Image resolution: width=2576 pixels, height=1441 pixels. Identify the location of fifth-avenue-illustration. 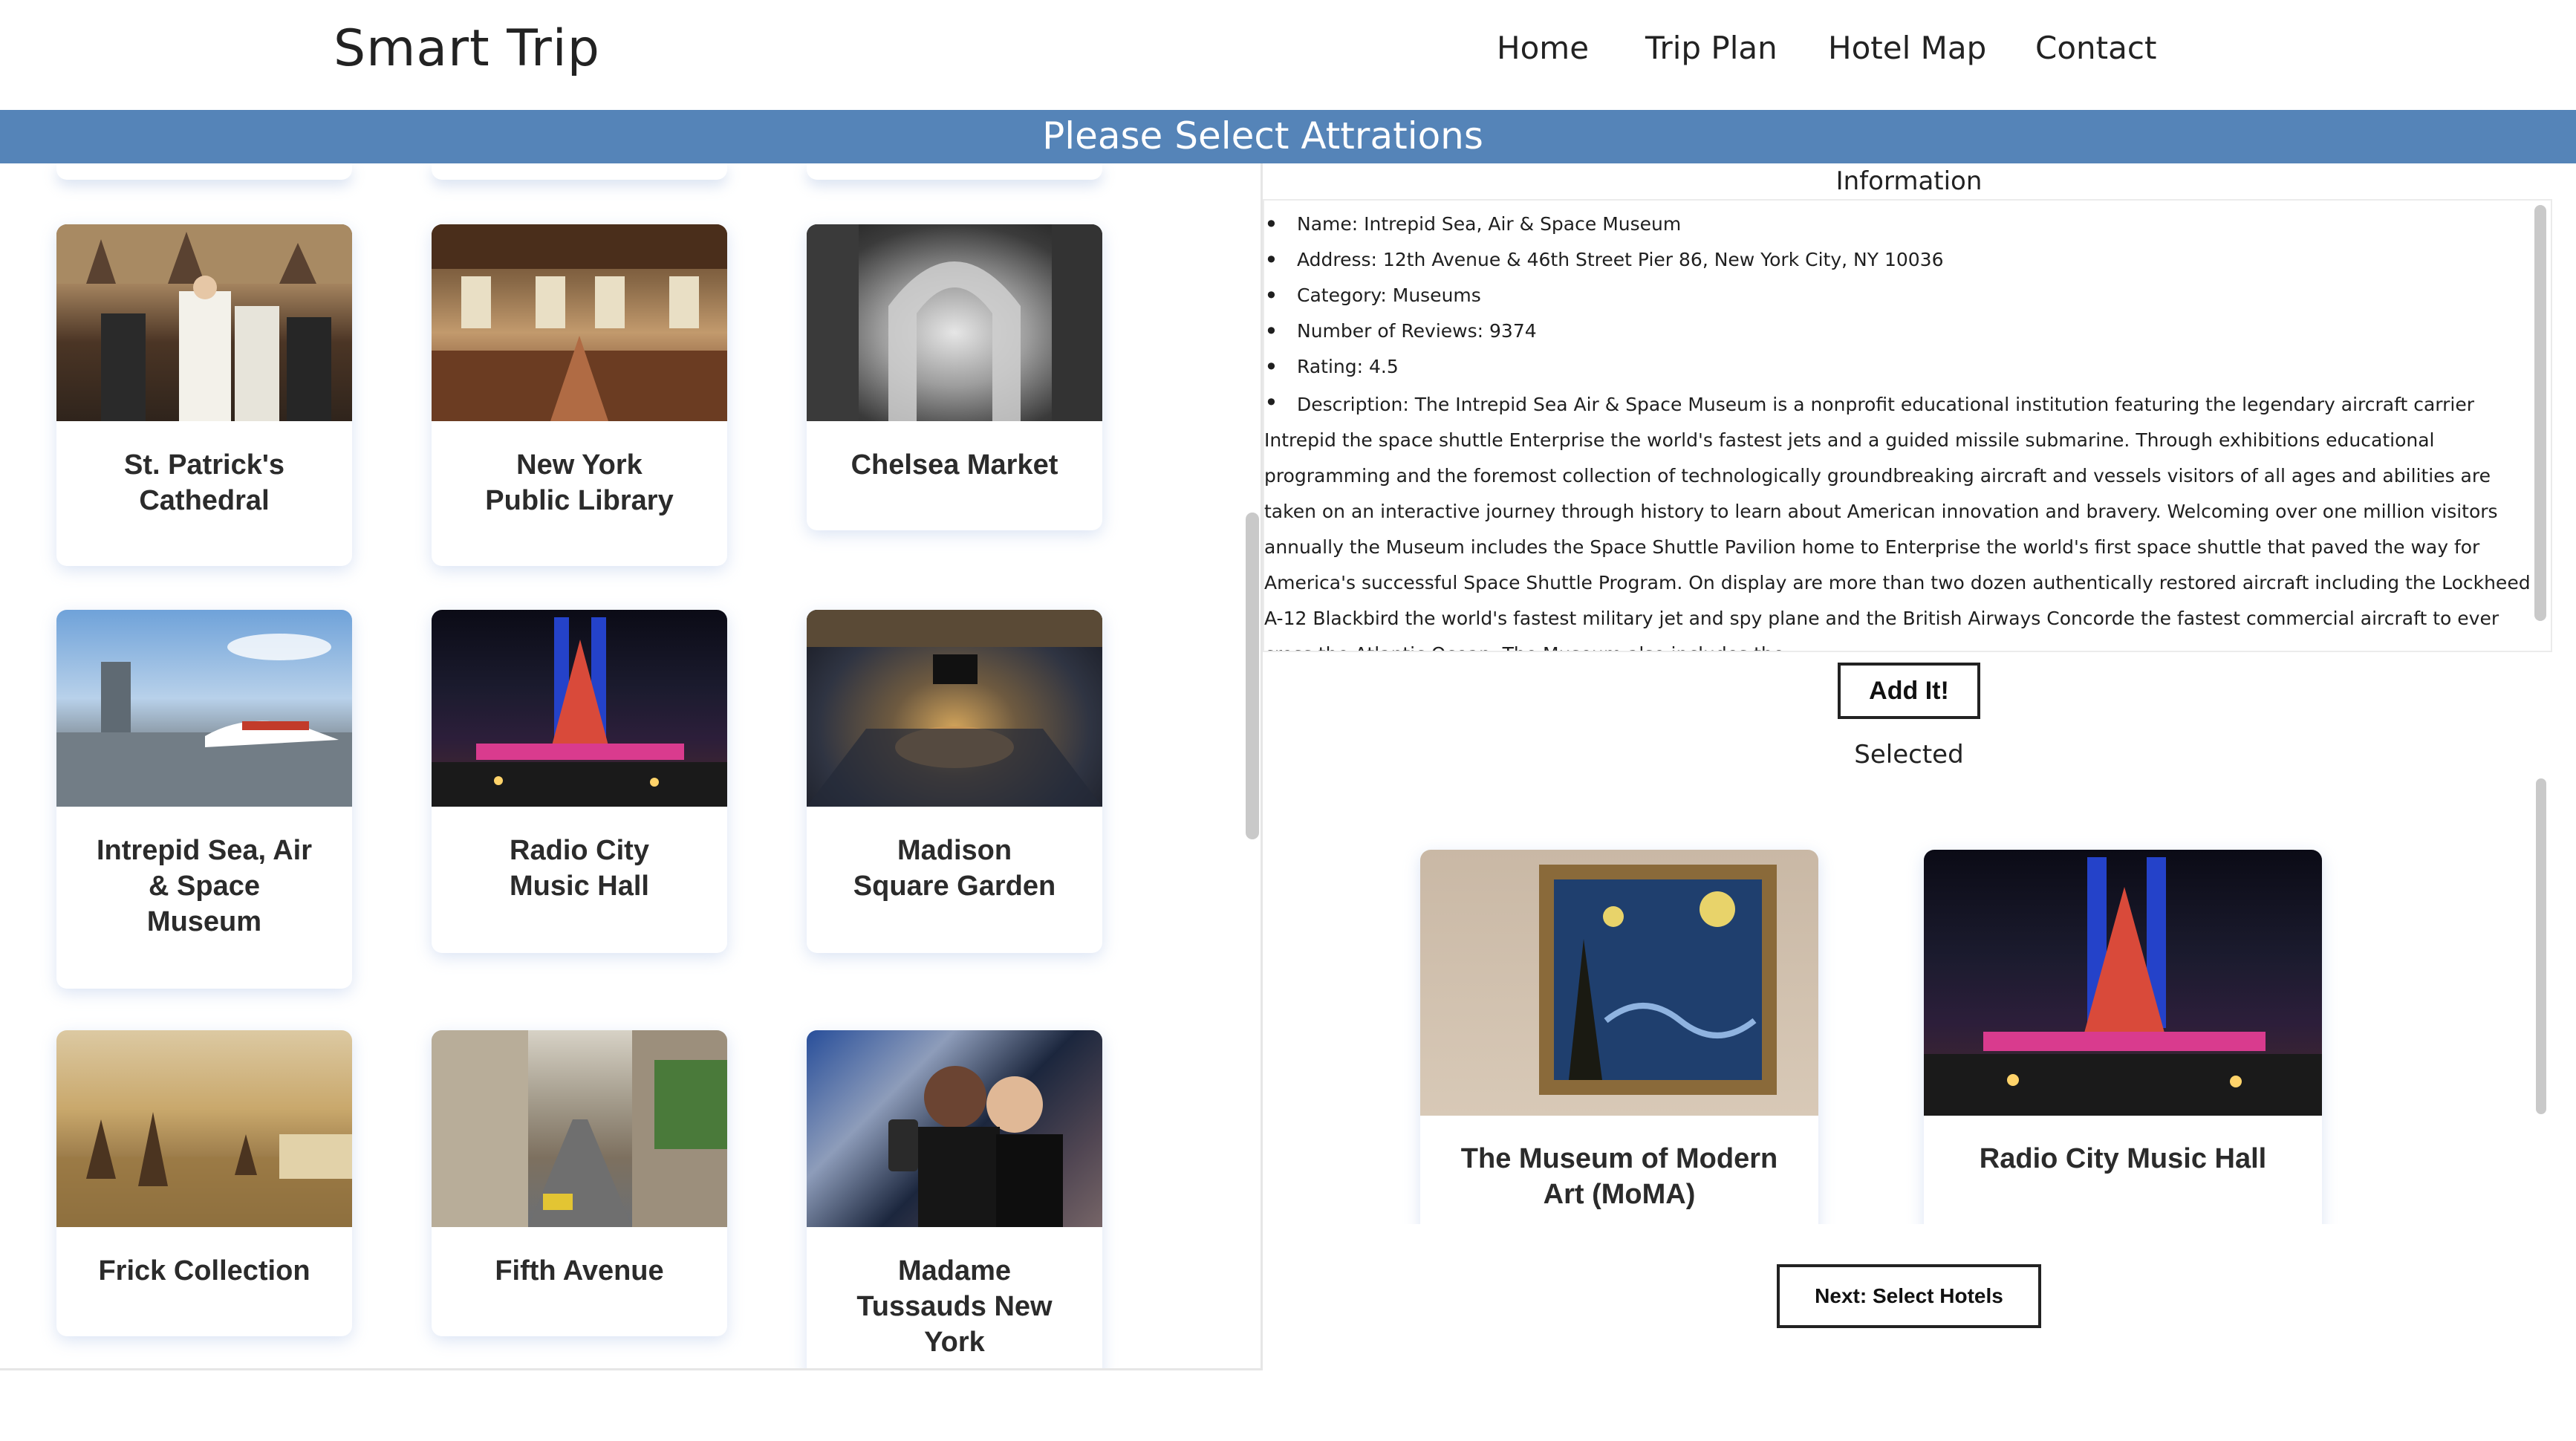
(579, 1128).